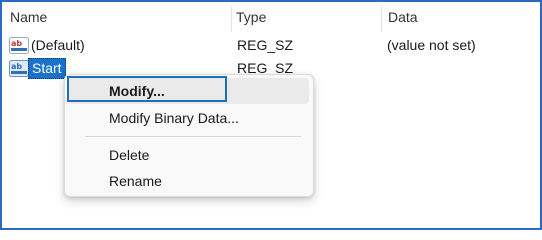 The image size is (542, 240). I want to click on value-type: REG_SZ, so click(265, 45).